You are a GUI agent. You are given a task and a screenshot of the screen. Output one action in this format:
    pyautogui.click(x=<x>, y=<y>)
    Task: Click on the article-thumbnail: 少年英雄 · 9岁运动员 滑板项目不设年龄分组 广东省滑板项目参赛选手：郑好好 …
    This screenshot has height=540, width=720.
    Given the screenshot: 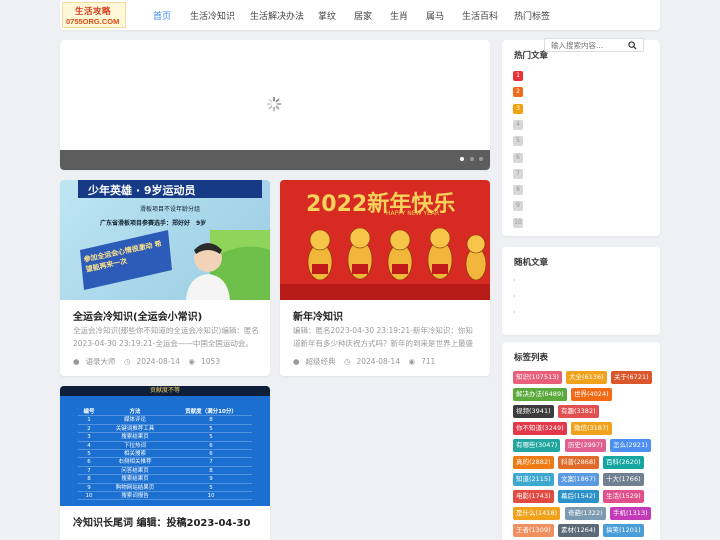 What is the action you would take?
    pyautogui.click(x=165, y=240)
    